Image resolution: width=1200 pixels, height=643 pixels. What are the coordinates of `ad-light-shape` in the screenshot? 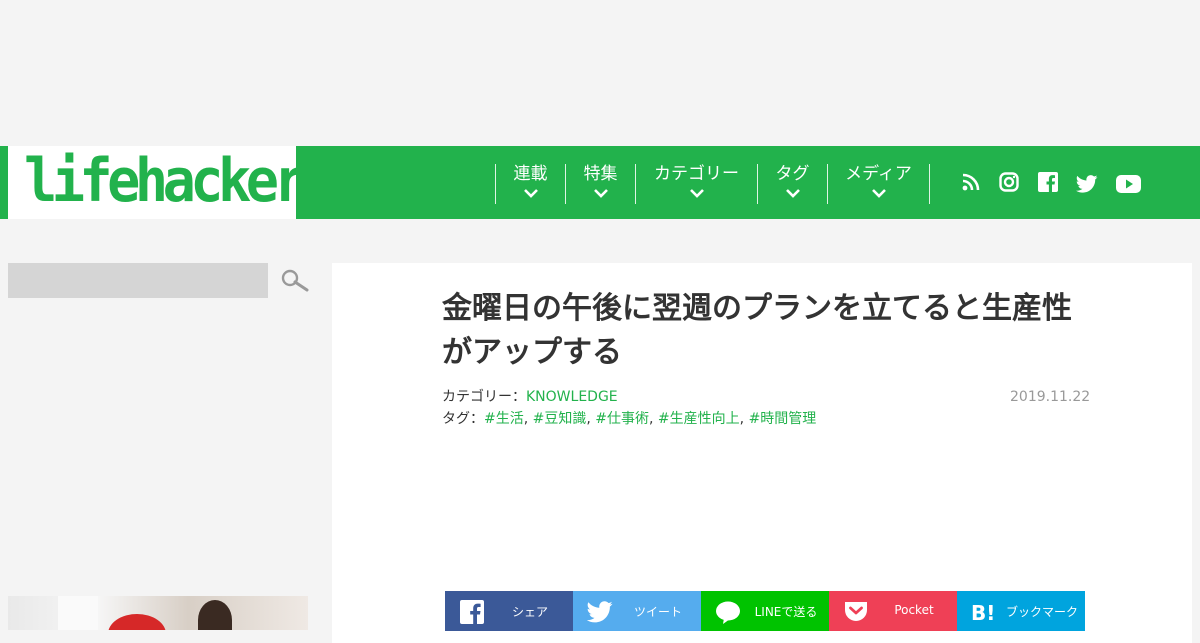 It's located at (78, 613).